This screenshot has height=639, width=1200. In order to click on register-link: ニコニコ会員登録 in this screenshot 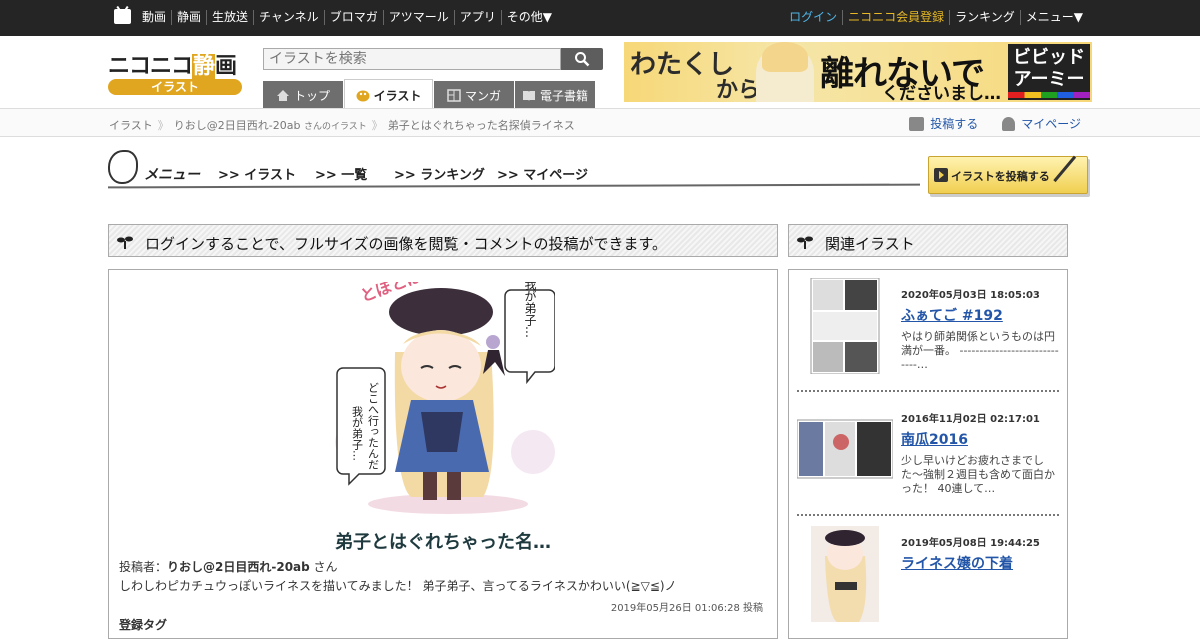, I will do `click(895, 17)`.